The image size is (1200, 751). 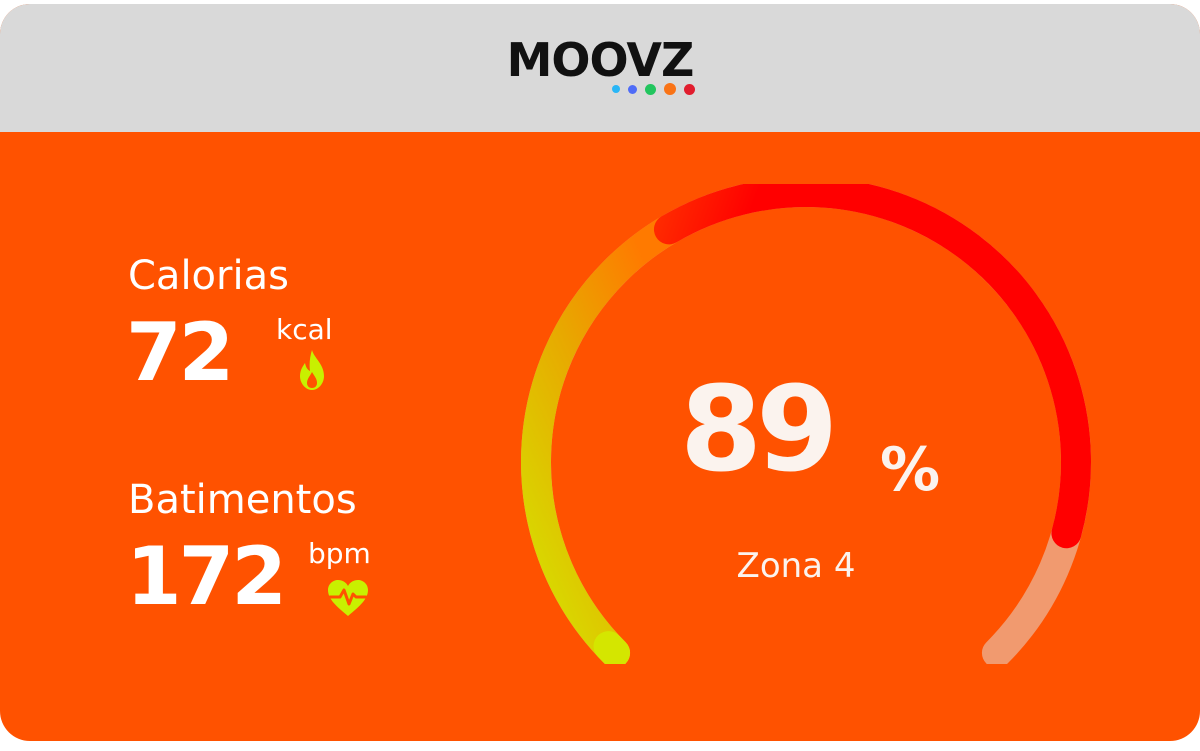 I want to click on heart-rate-value: 172, so click(x=206, y=576).